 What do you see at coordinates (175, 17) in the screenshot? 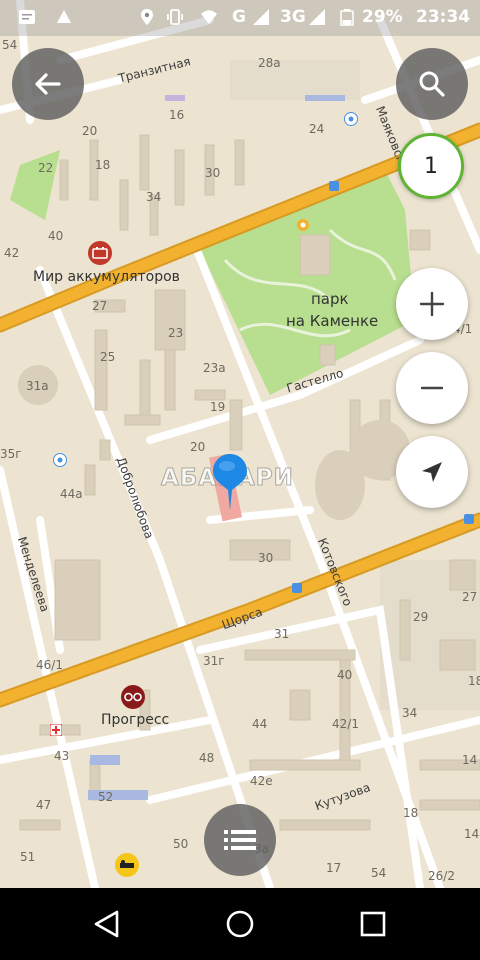
I see `vibrate-icon` at bounding box center [175, 17].